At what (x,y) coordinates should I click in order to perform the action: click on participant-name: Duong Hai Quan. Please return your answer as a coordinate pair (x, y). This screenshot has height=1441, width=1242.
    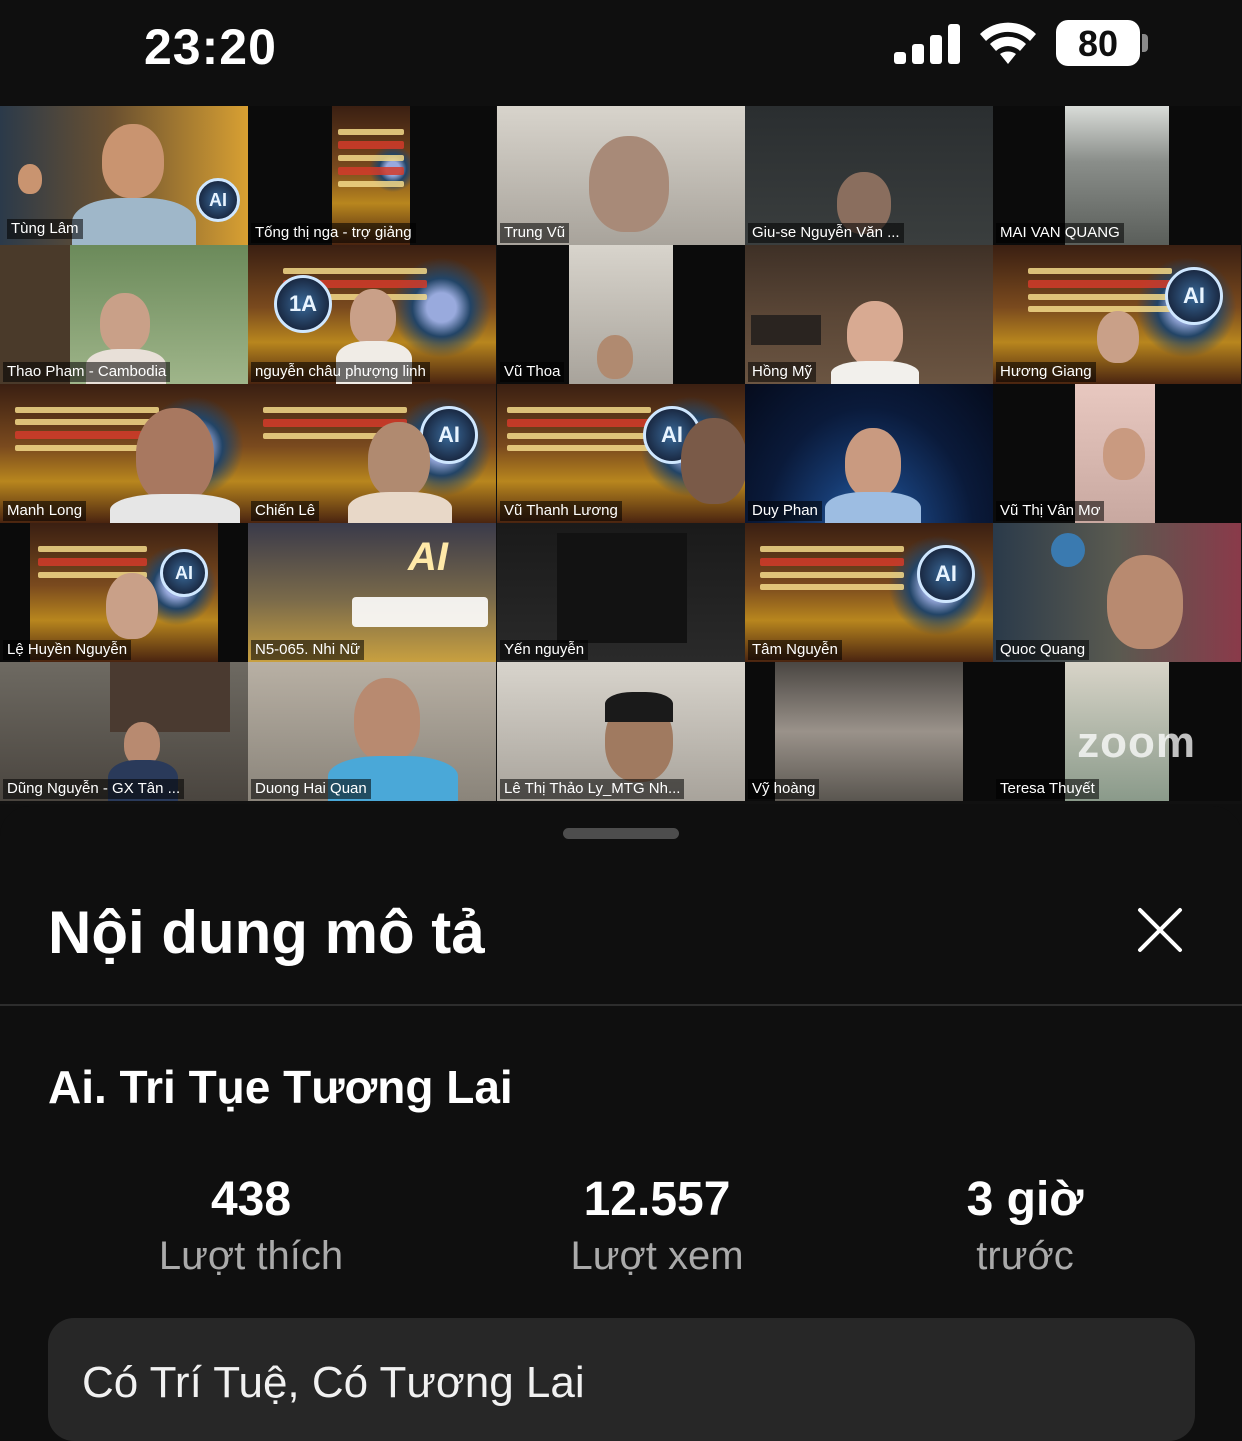
    Looking at the image, I should click on (311, 789).